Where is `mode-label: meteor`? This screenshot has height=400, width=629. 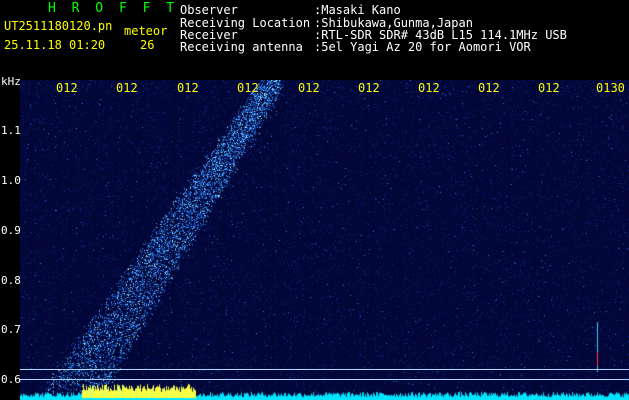
mode-label: meteor is located at coordinates (146, 31).